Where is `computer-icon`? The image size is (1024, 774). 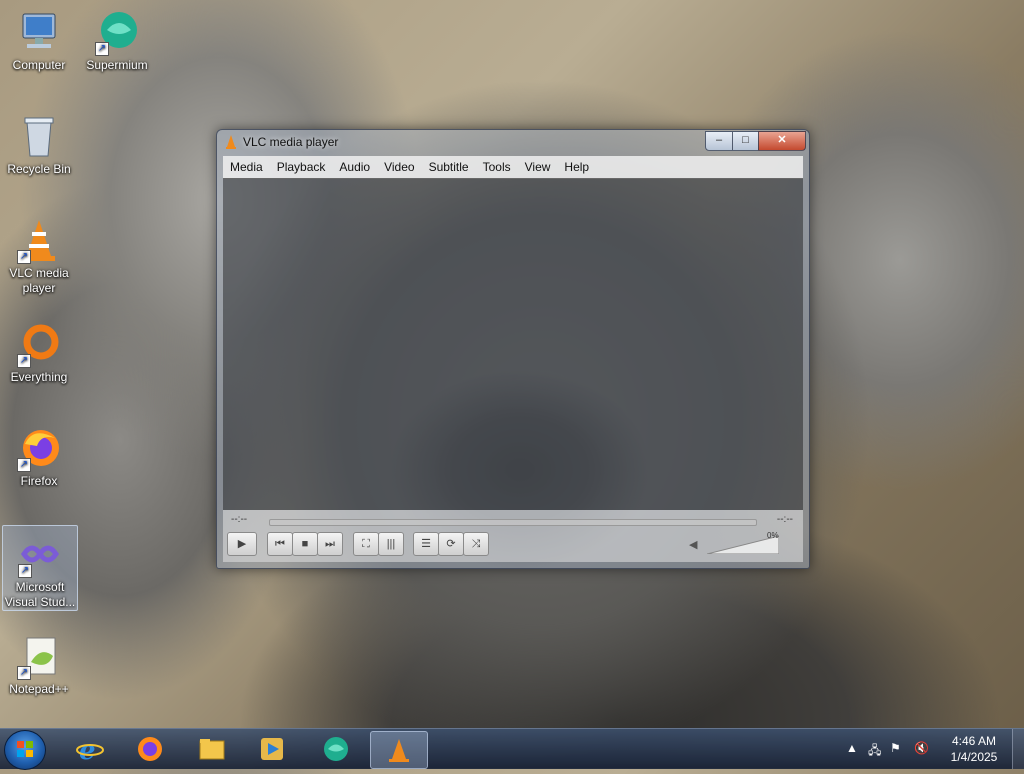
computer-icon is located at coordinates (39, 32).